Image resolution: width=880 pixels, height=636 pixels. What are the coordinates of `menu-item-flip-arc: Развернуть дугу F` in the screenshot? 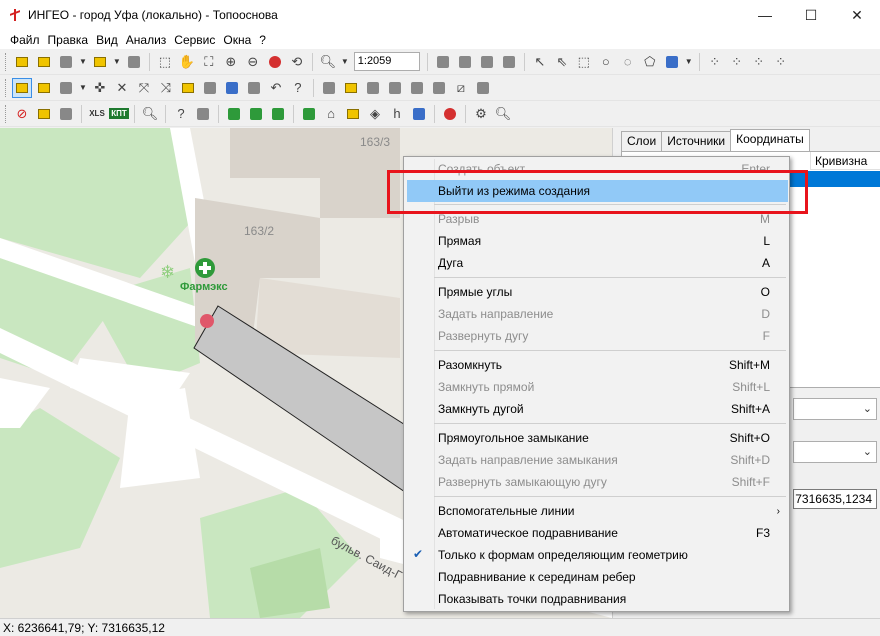 It's located at (597, 336).